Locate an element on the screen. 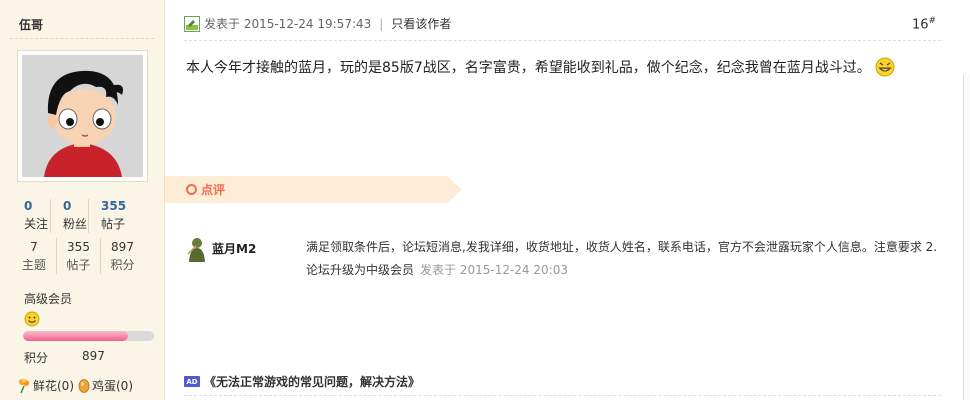 This screenshot has height=400, width=970. threads-count: 7 is located at coordinates (34, 247).